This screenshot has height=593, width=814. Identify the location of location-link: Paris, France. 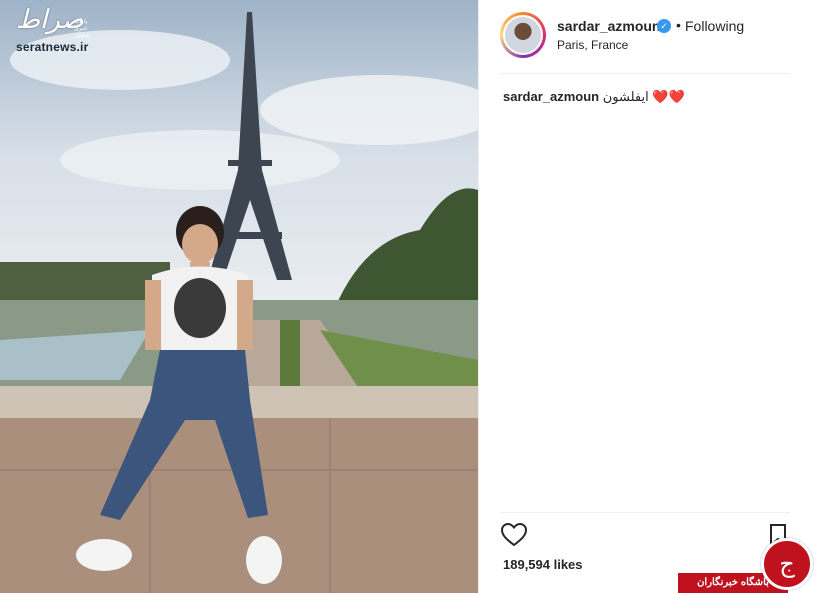
(592, 45).